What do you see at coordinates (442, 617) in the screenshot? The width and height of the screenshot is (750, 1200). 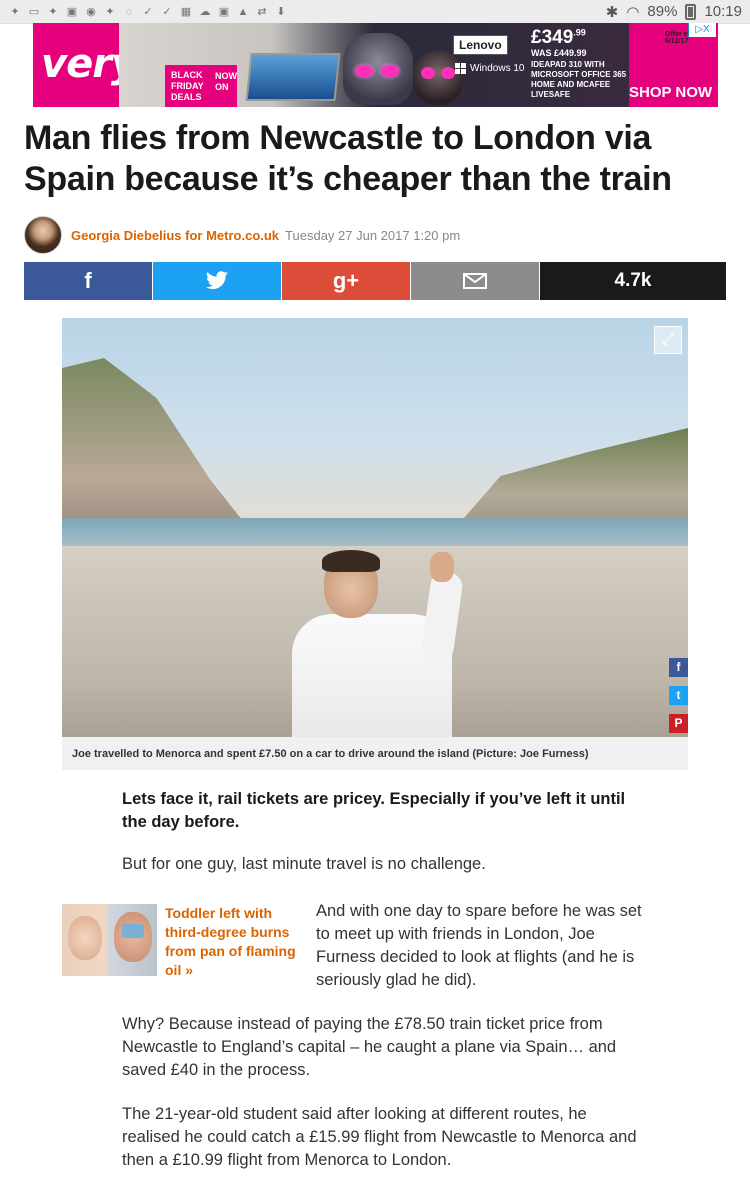 I see `person-arm` at bounding box center [442, 617].